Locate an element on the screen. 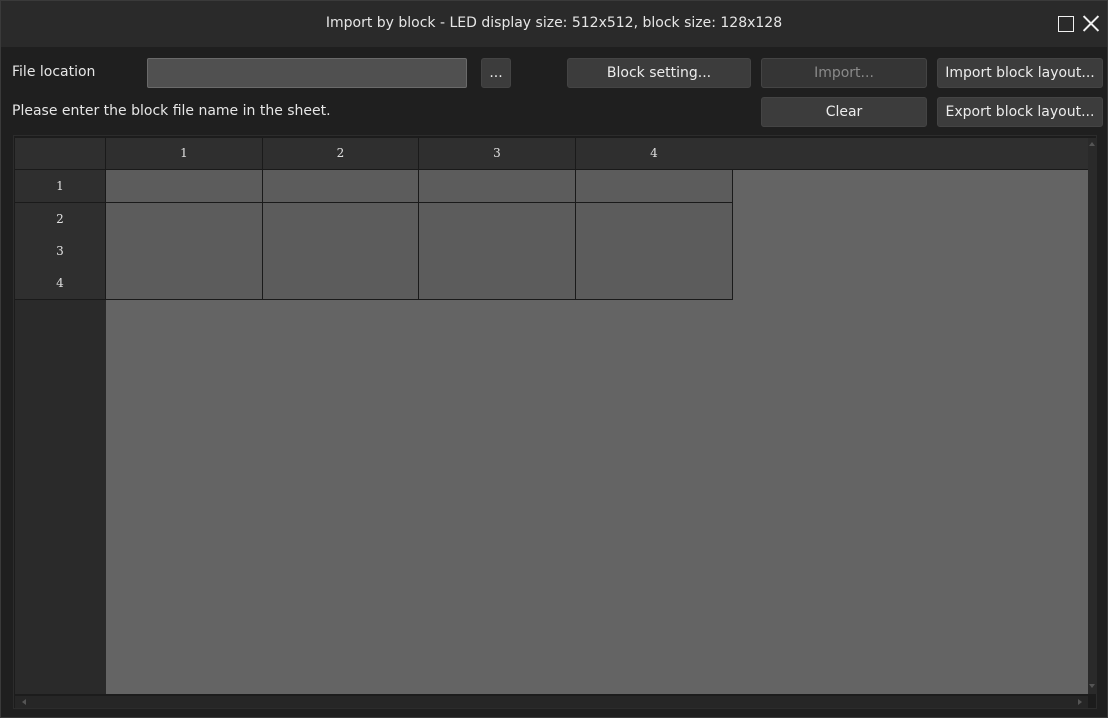 The height and width of the screenshot is (718, 1108). vertical-scrollbar is located at coordinates (1092, 416).